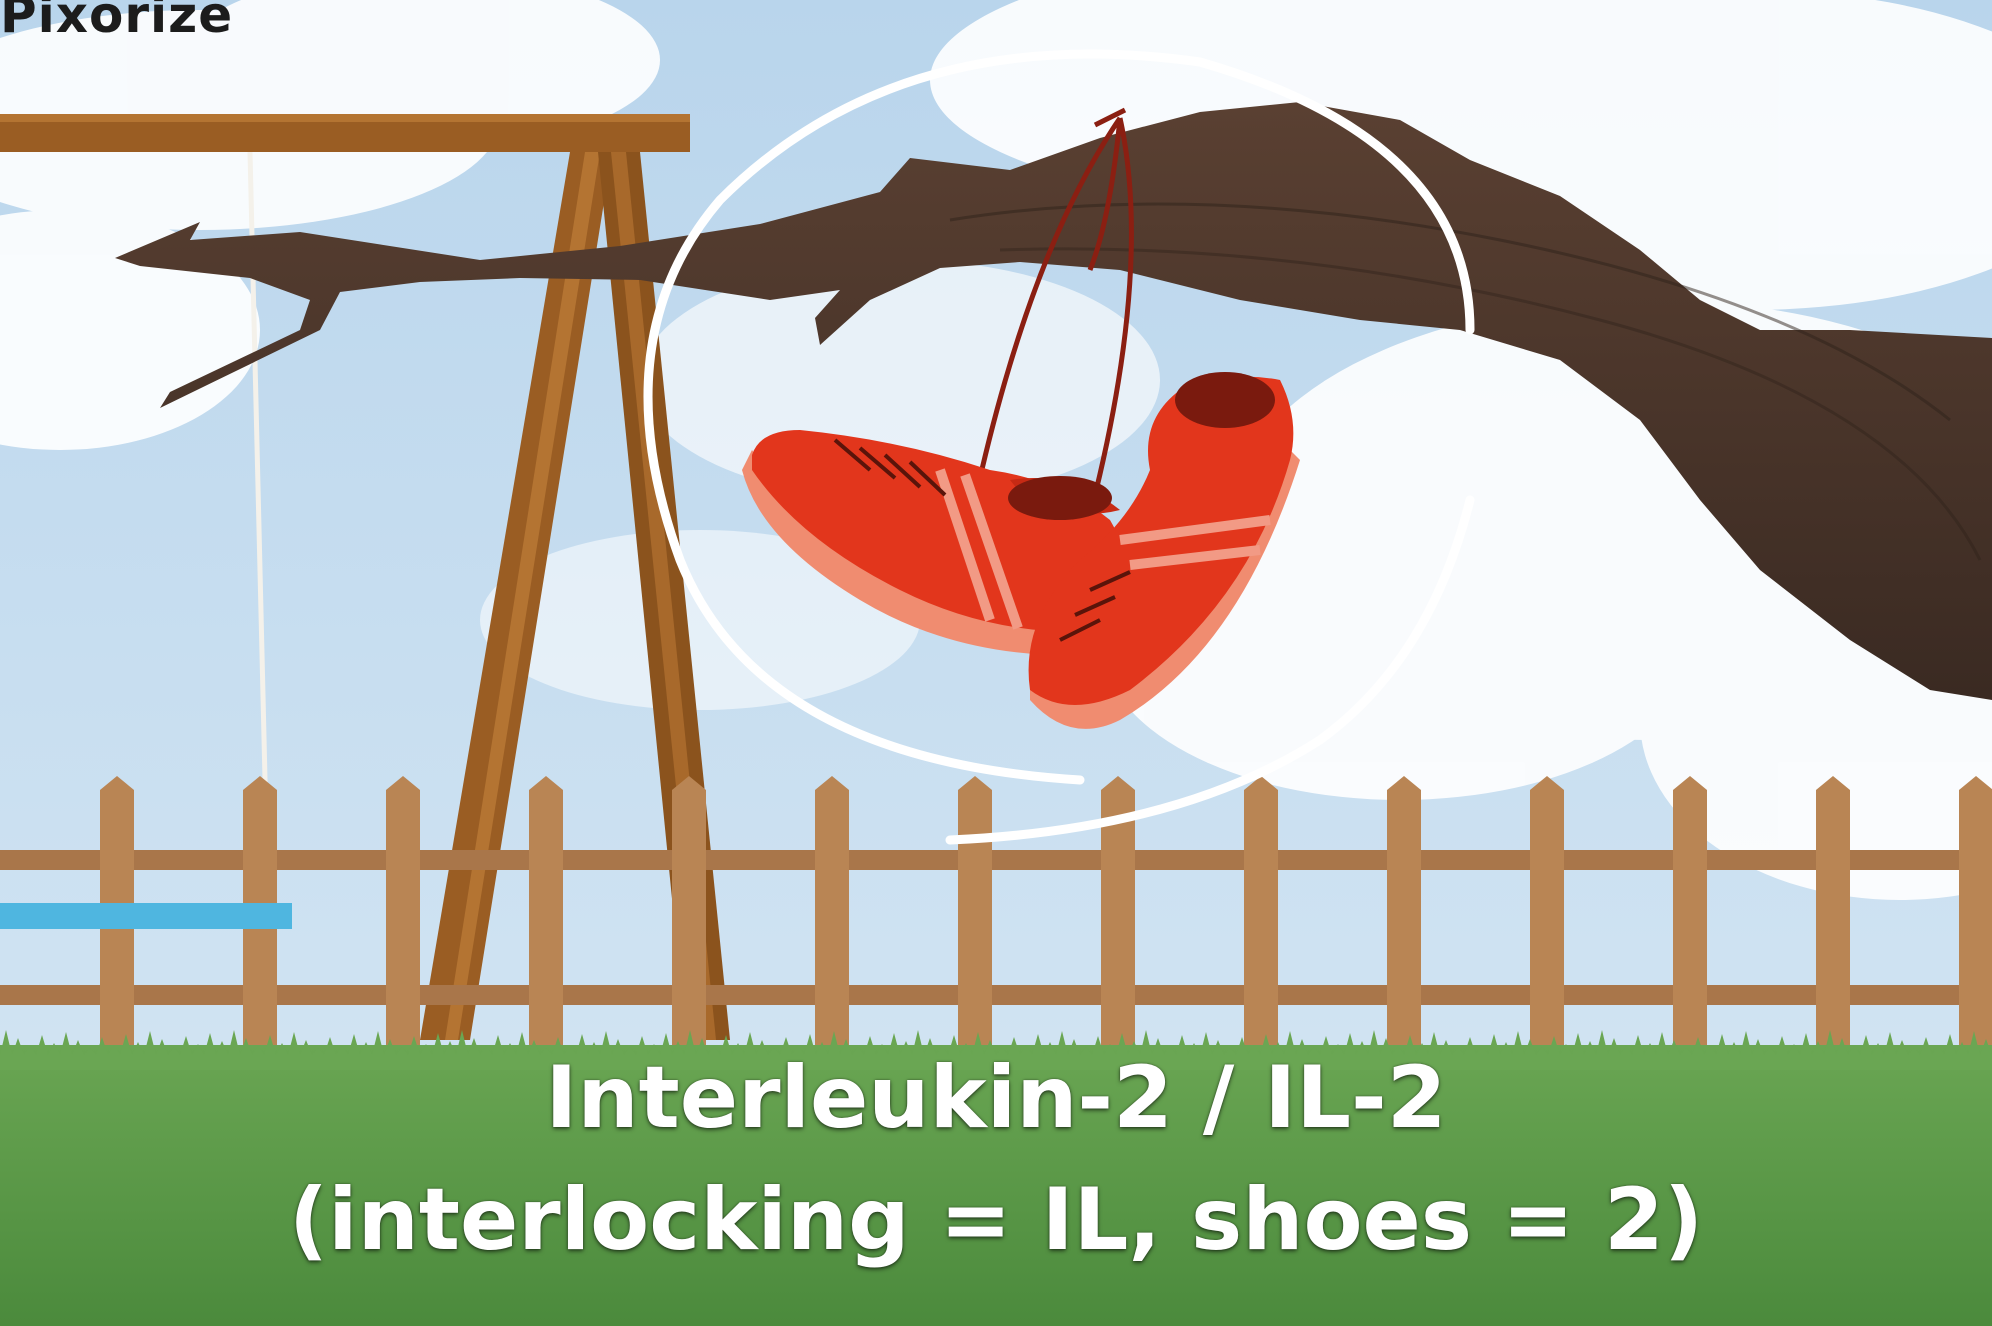 The height and width of the screenshot is (1326, 1992). What do you see at coordinates (117, 22) in the screenshot?
I see `brand-logo: Pixorize` at bounding box center [117, 22].